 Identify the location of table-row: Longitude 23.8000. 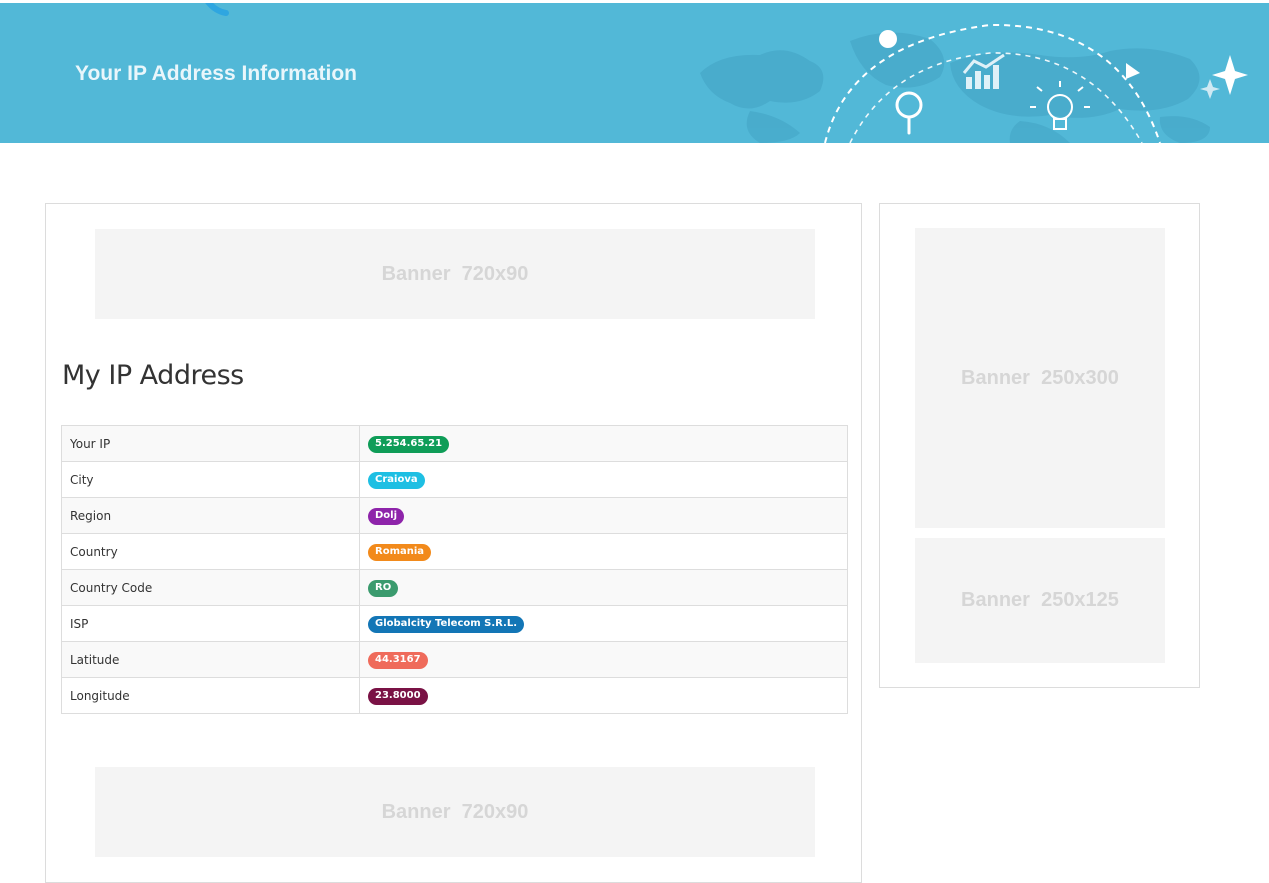
(454, 695).